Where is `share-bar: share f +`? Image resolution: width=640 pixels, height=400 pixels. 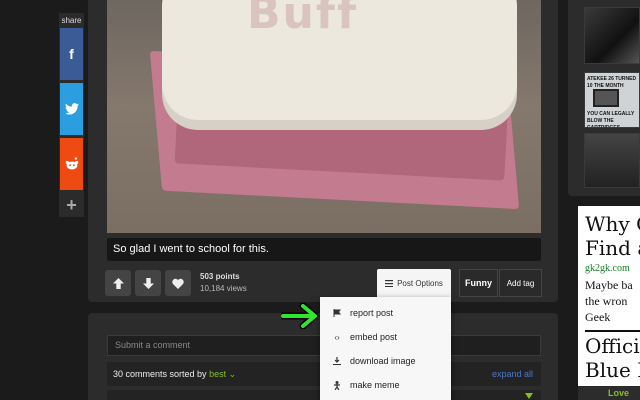
share-bar: share f + is located at coordinates (71, 115).